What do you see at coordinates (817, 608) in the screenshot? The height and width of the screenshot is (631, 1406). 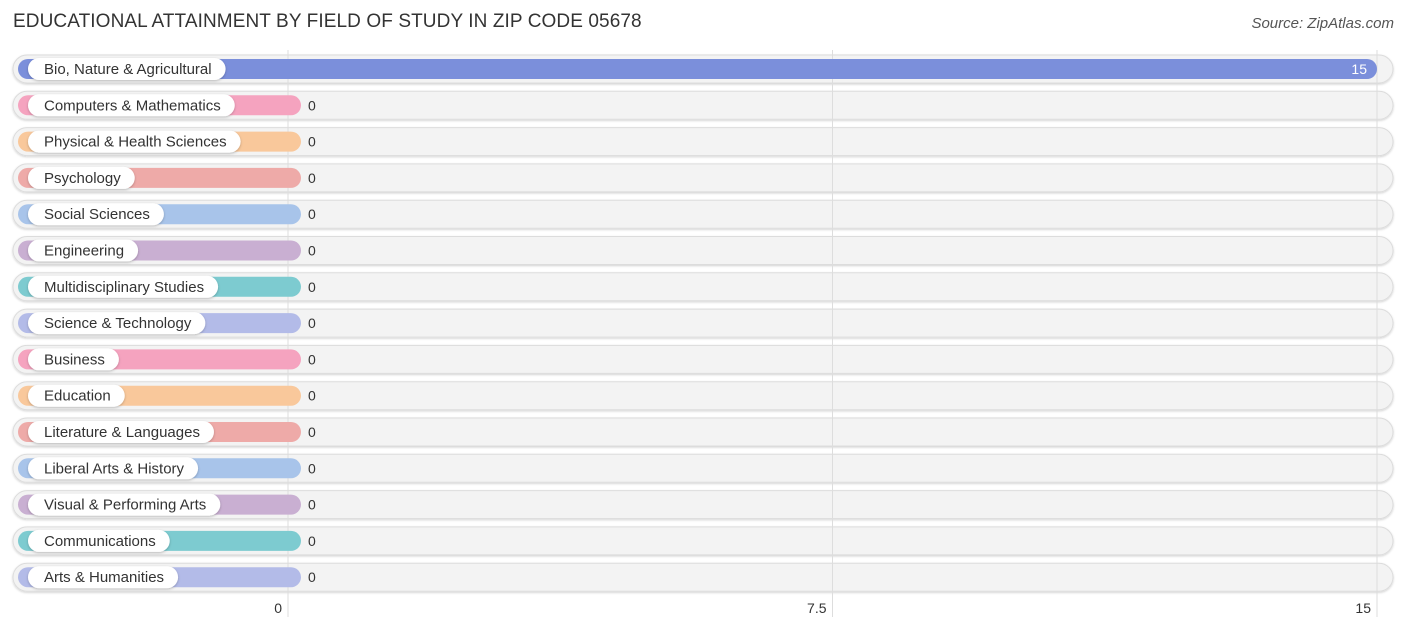 I see `x-tick-label: 7.5` at bounding box center [817, 608].